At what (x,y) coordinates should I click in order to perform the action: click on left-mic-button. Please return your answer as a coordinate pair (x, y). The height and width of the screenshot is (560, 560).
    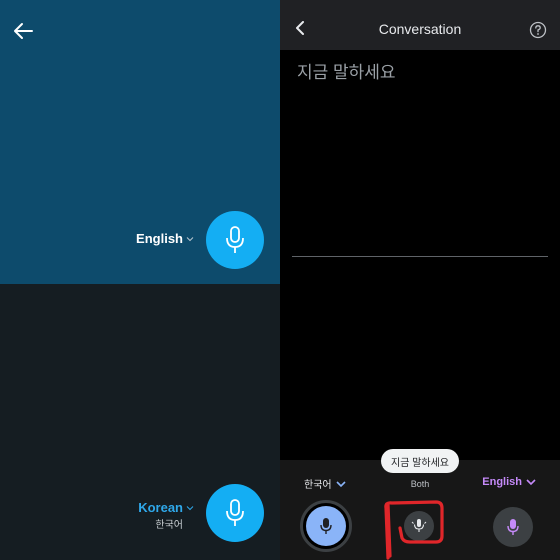
    Looking at the image, I should click on (326, 526).